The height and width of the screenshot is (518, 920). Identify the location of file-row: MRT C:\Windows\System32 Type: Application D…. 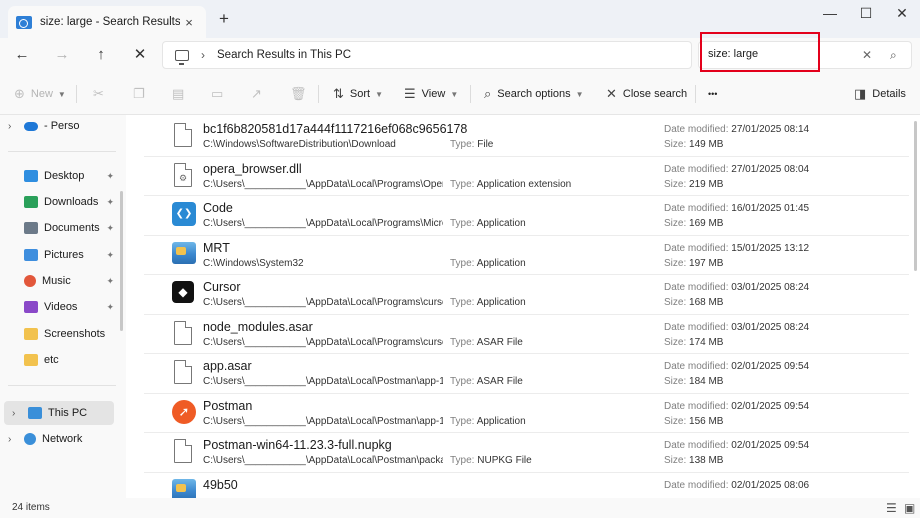
(526, 255).